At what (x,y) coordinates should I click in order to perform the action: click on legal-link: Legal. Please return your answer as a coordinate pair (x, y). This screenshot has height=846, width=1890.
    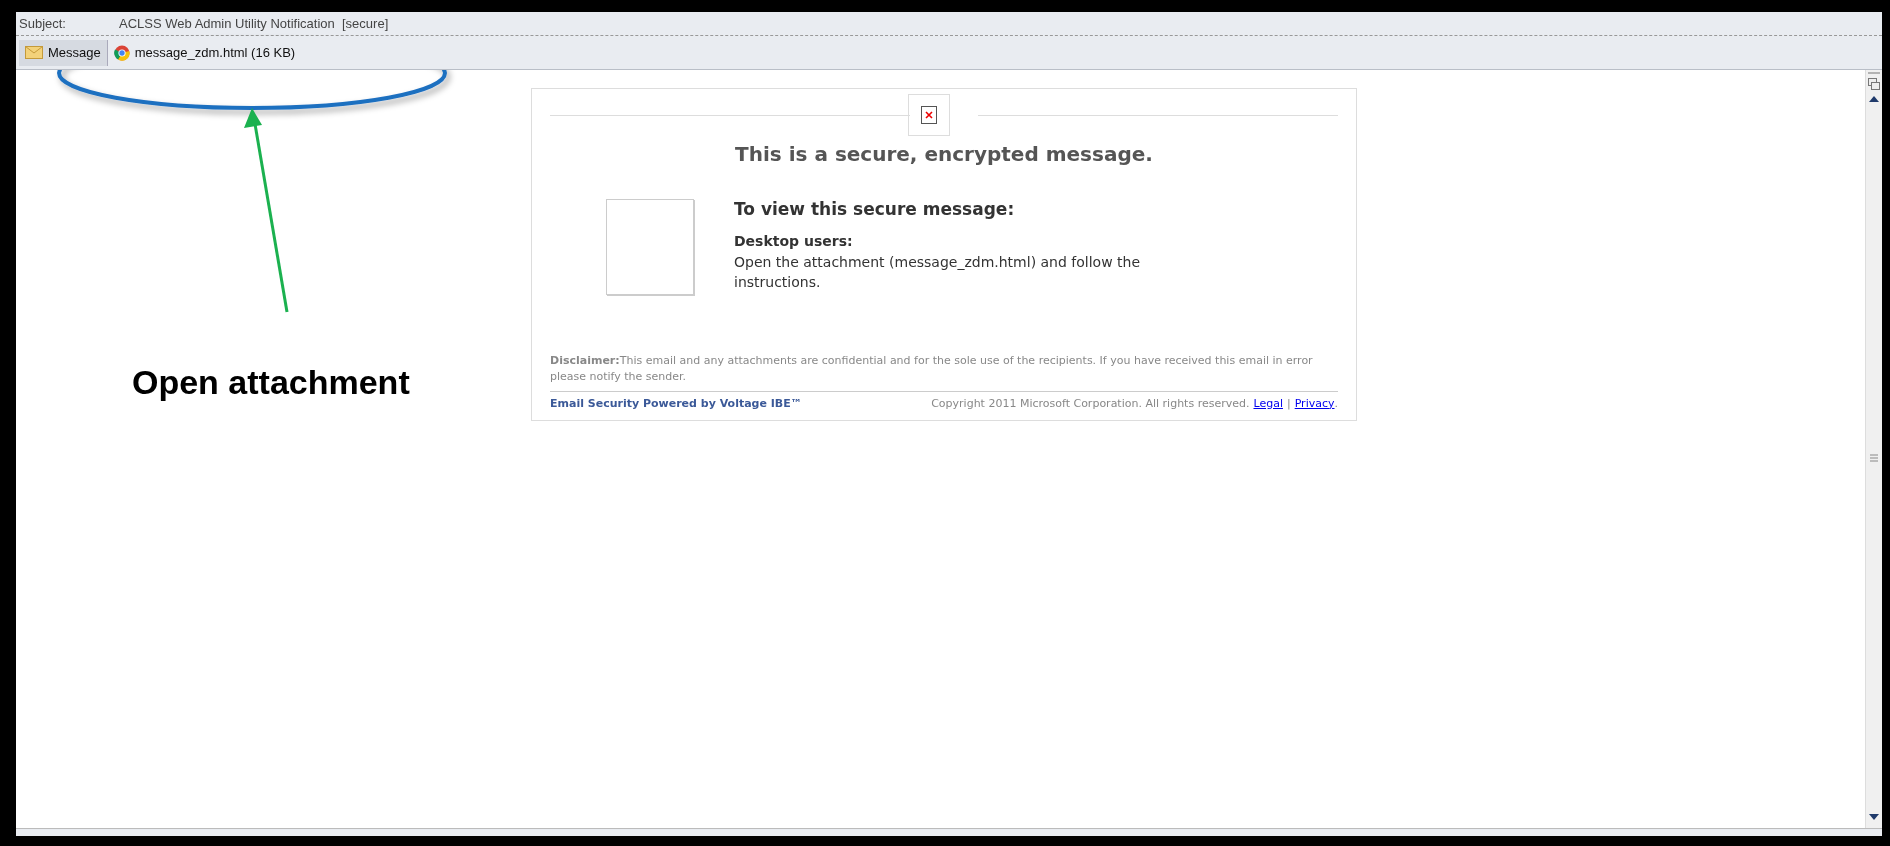
    Looking at the image, I should click on (1268, 404).